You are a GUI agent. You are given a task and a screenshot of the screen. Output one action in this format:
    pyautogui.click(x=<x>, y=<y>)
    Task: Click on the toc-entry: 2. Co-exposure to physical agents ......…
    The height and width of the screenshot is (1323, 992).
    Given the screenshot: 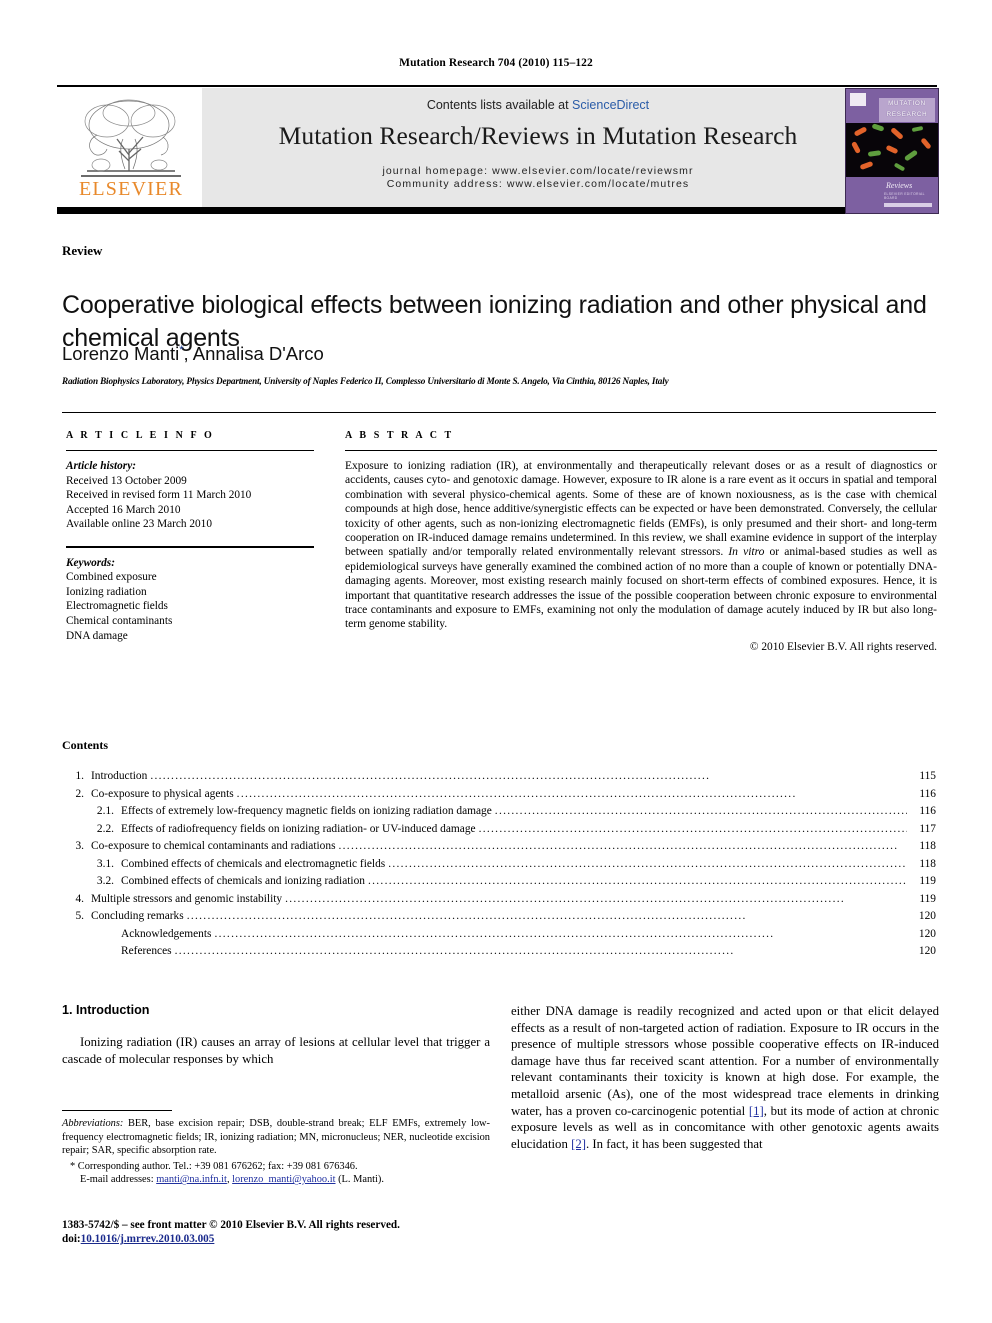 What is the action you would take?
    pyautogui.click(x=499, y=795)
    